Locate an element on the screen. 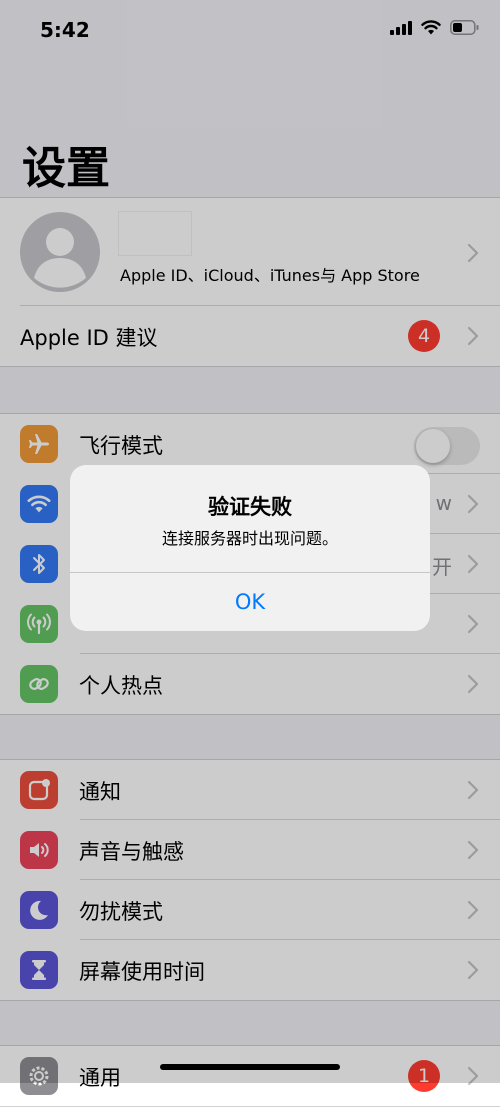 This screenshot has width=500, height=1107. alert-dialog: 验证失败 连接服务器时出现问题。 OK is located at coordinates (250, 548).